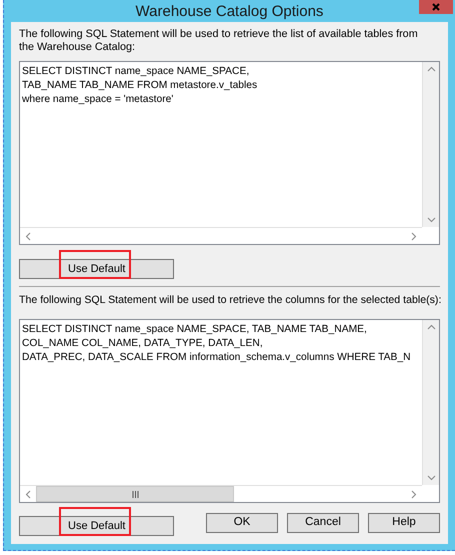 The image size is (455, 555). I want to click on close-button, so click(436, 7).